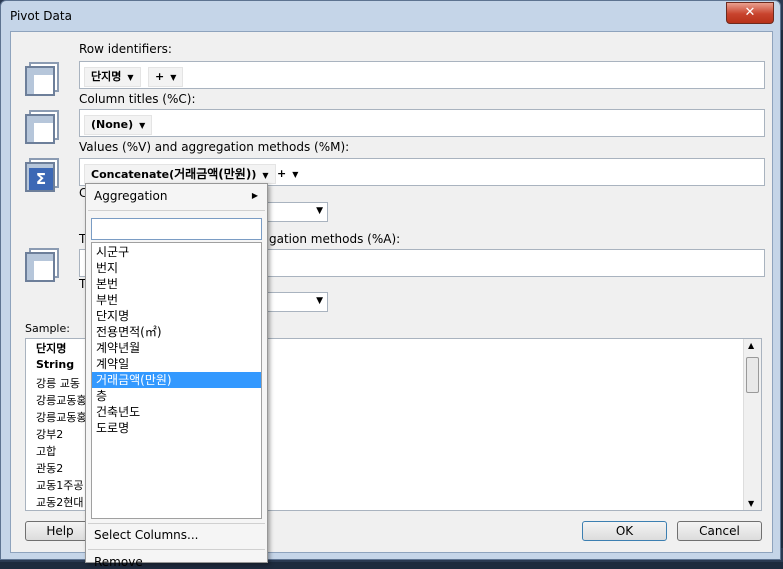 The image size is (783, 569). Describe the element at coordinates (50, 468) in the screenshot. I see `sample-row: 관동2` at that location.